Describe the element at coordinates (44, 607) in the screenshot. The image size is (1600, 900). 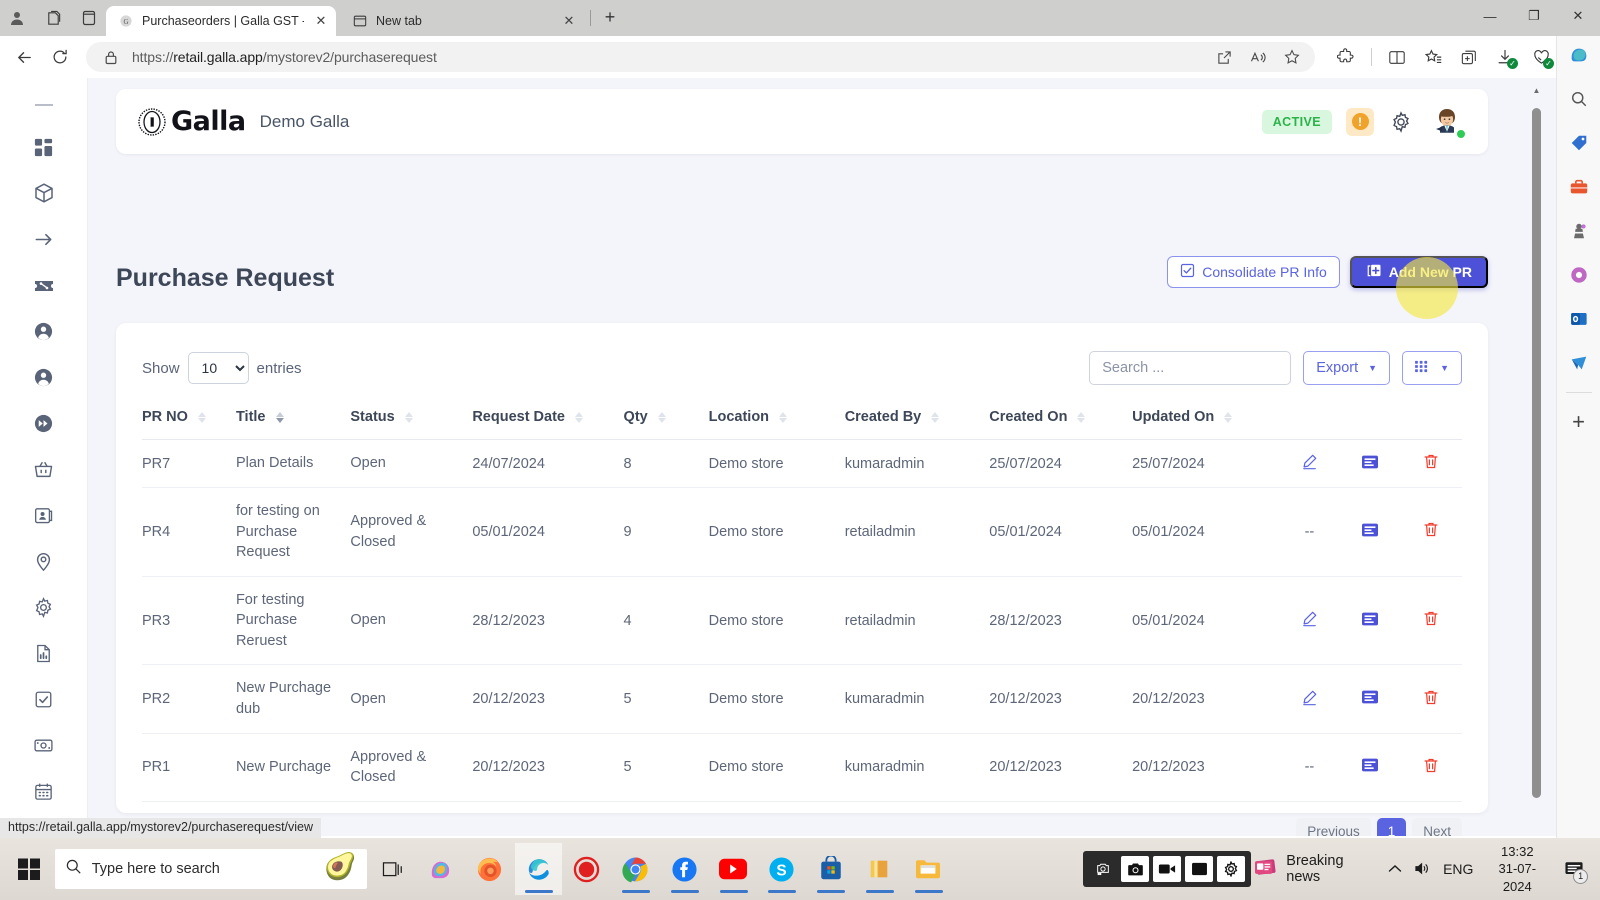
I see `sidebar-item-settings` at that location.